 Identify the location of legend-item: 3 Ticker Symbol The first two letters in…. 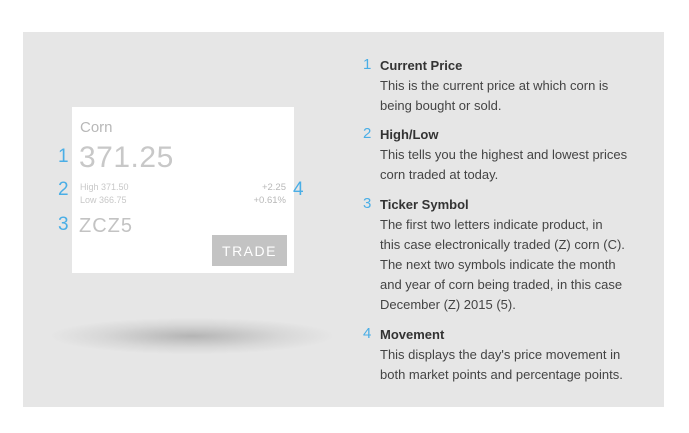
(505, 255).